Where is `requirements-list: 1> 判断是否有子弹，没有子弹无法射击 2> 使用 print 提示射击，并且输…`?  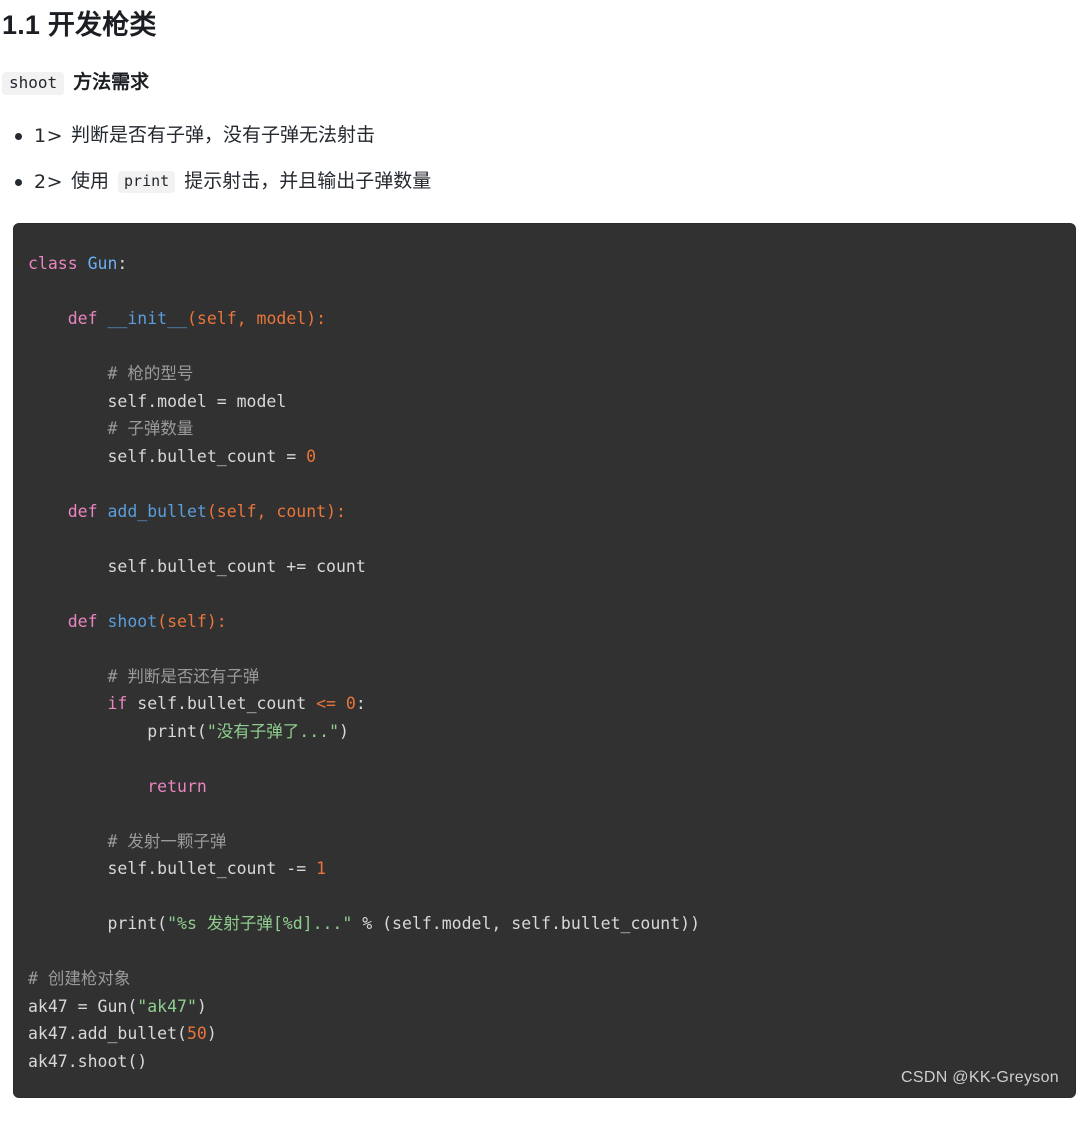 requirements-list: 1> 判断是否有子弹，没有子弹无法射击 2> 使用 print 提示射击，并且输… is located at coordinates (544, 159).